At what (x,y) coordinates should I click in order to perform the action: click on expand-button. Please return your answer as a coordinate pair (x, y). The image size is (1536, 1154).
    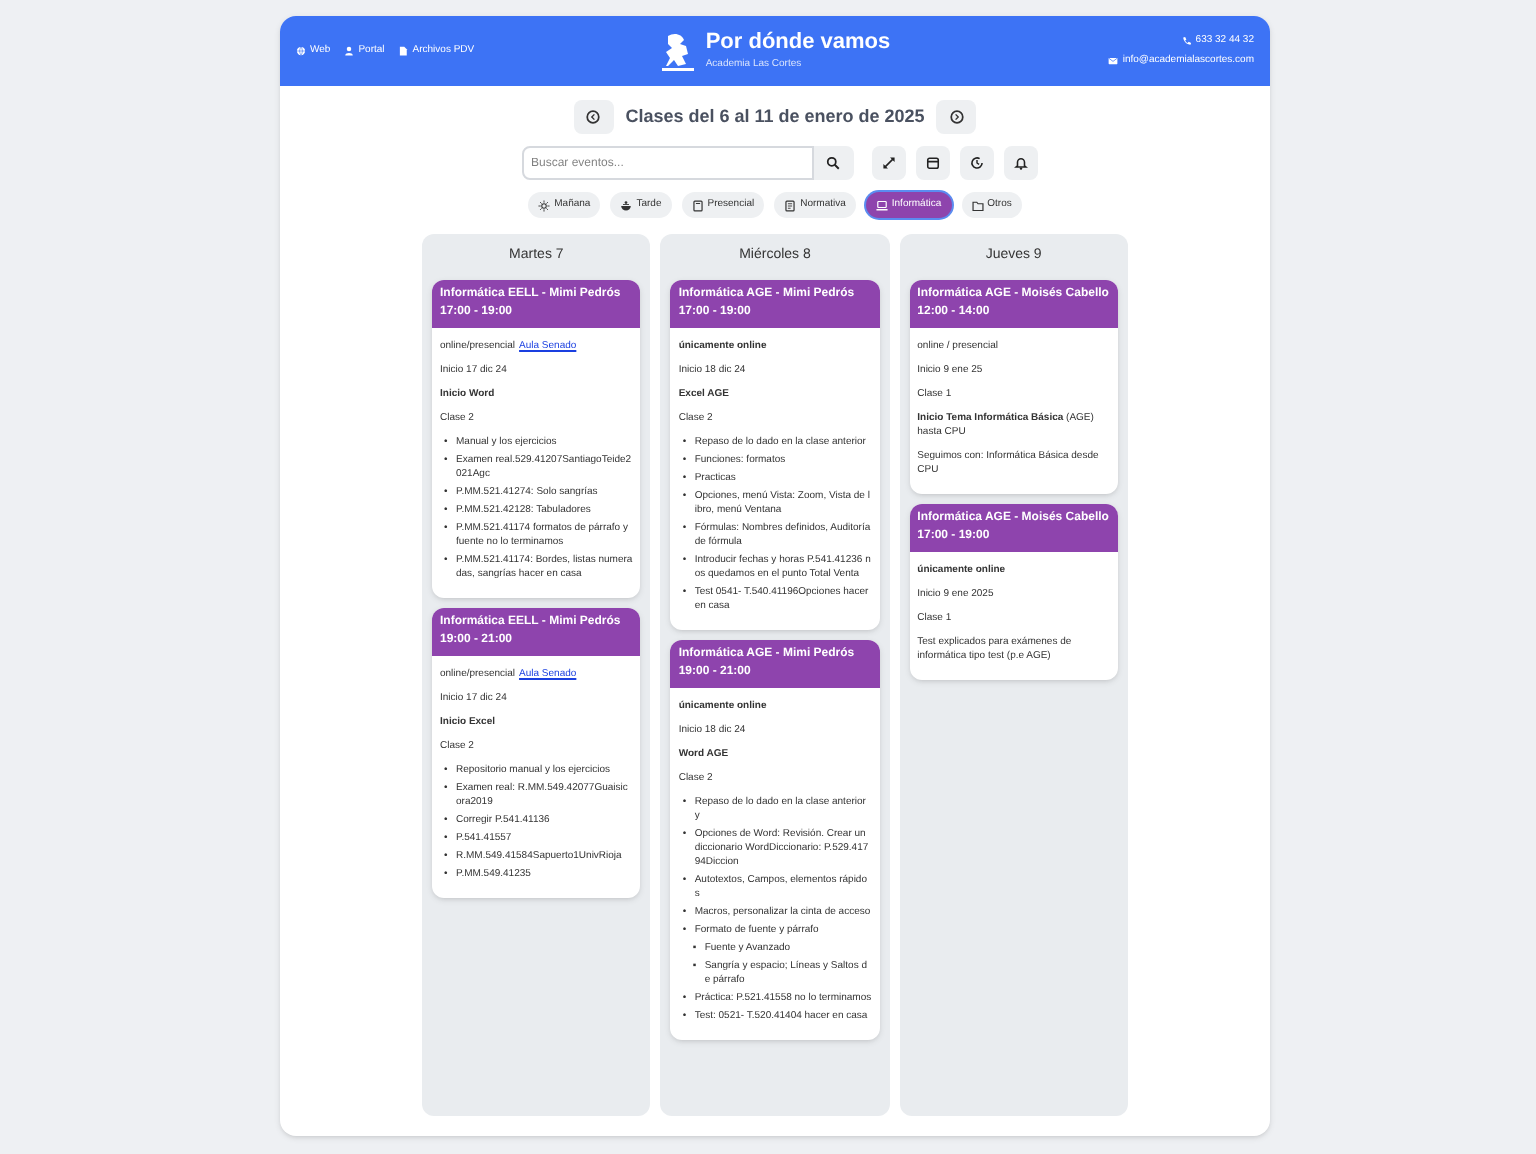
    Looking at the image, I should click on (888, 163).